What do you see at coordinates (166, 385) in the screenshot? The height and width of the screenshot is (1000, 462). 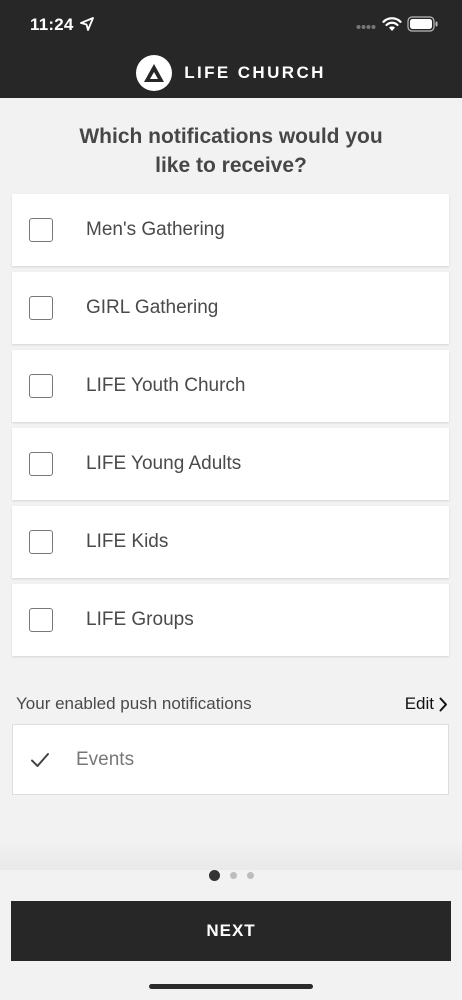 I see `option-label: LIFE Youth Church` at bounding box center [166, 385].